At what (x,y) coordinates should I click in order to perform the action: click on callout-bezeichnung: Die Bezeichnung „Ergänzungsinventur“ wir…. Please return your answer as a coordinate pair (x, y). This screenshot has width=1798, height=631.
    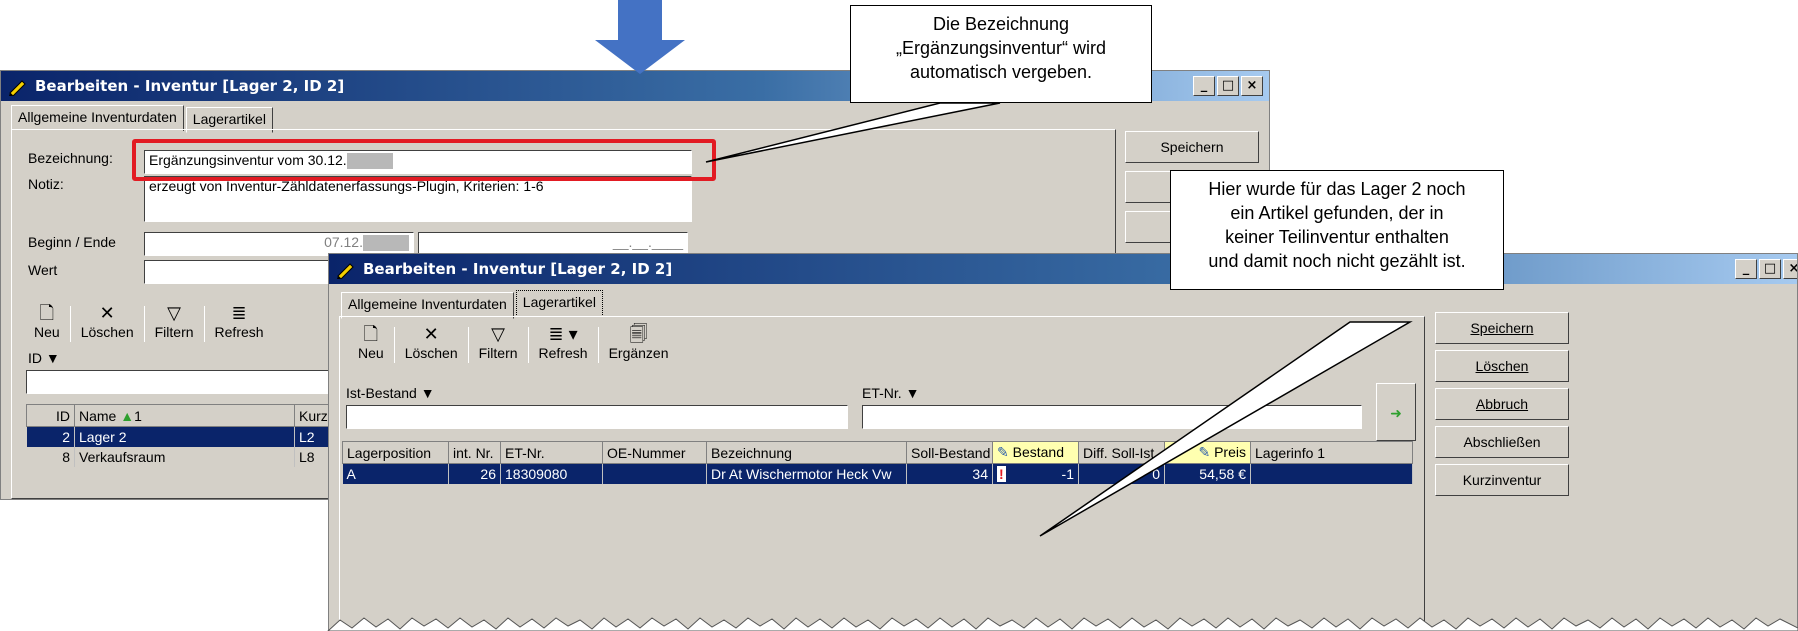
    Looking at the image, I should click on (1001, 54).